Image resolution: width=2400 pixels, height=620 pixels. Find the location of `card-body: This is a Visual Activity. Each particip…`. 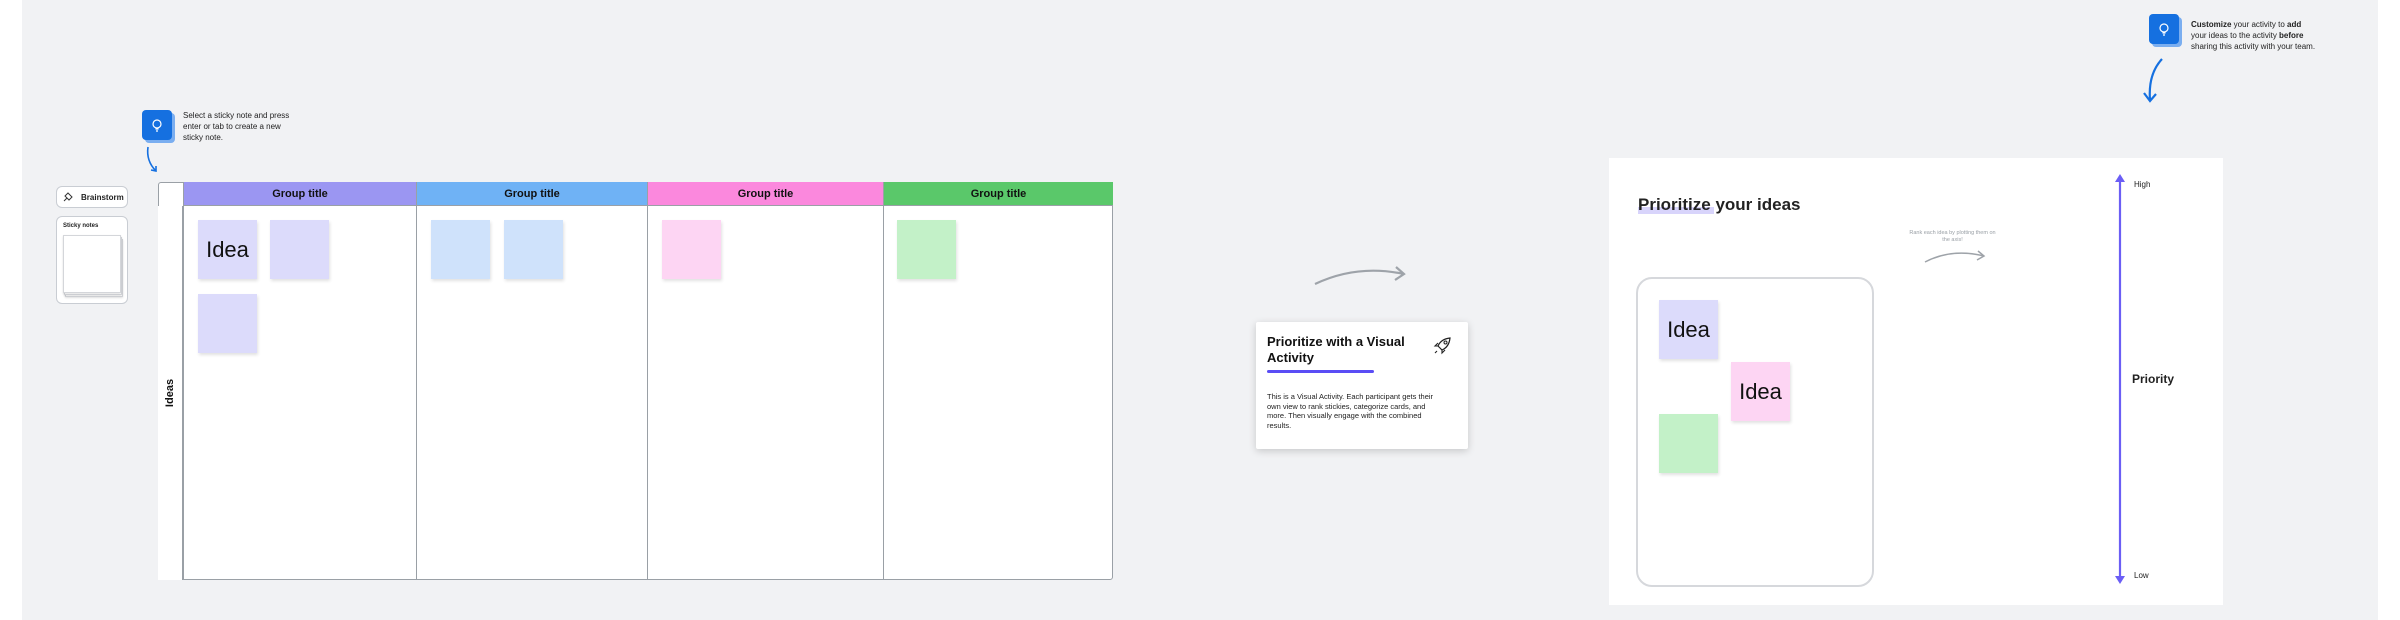

card-body: This is a Visual Activity. Each particip… is located at coordinates (1350, 411).